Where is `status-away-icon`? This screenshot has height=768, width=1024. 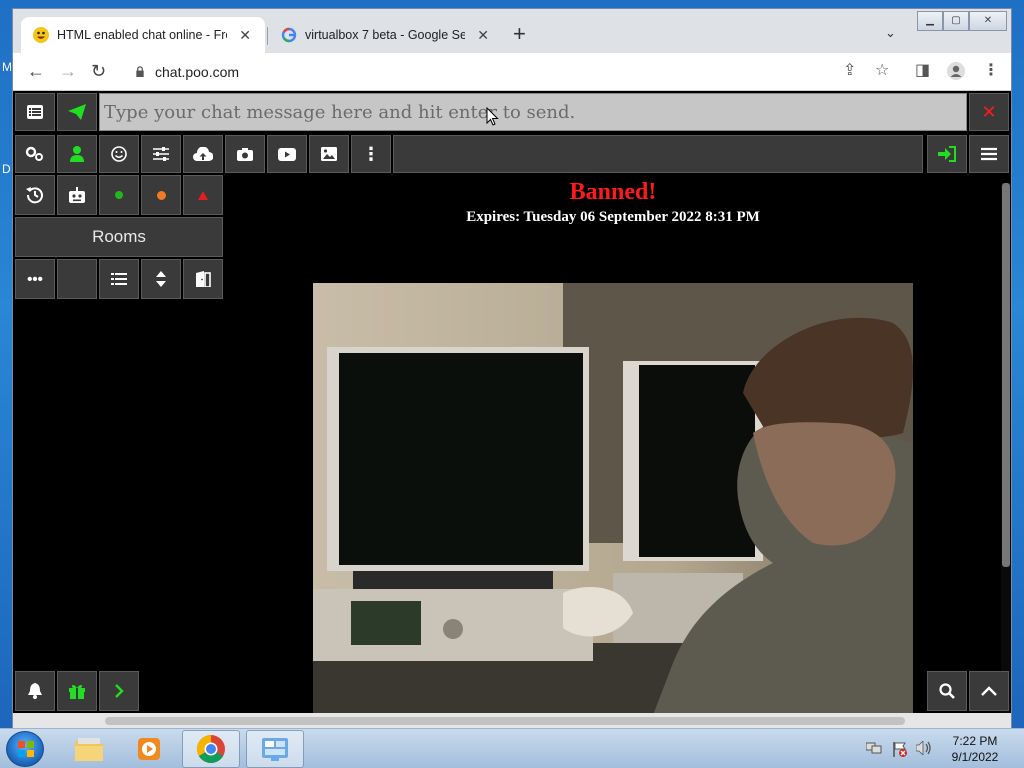
status-away-icon is located at coordinates (161, 195).